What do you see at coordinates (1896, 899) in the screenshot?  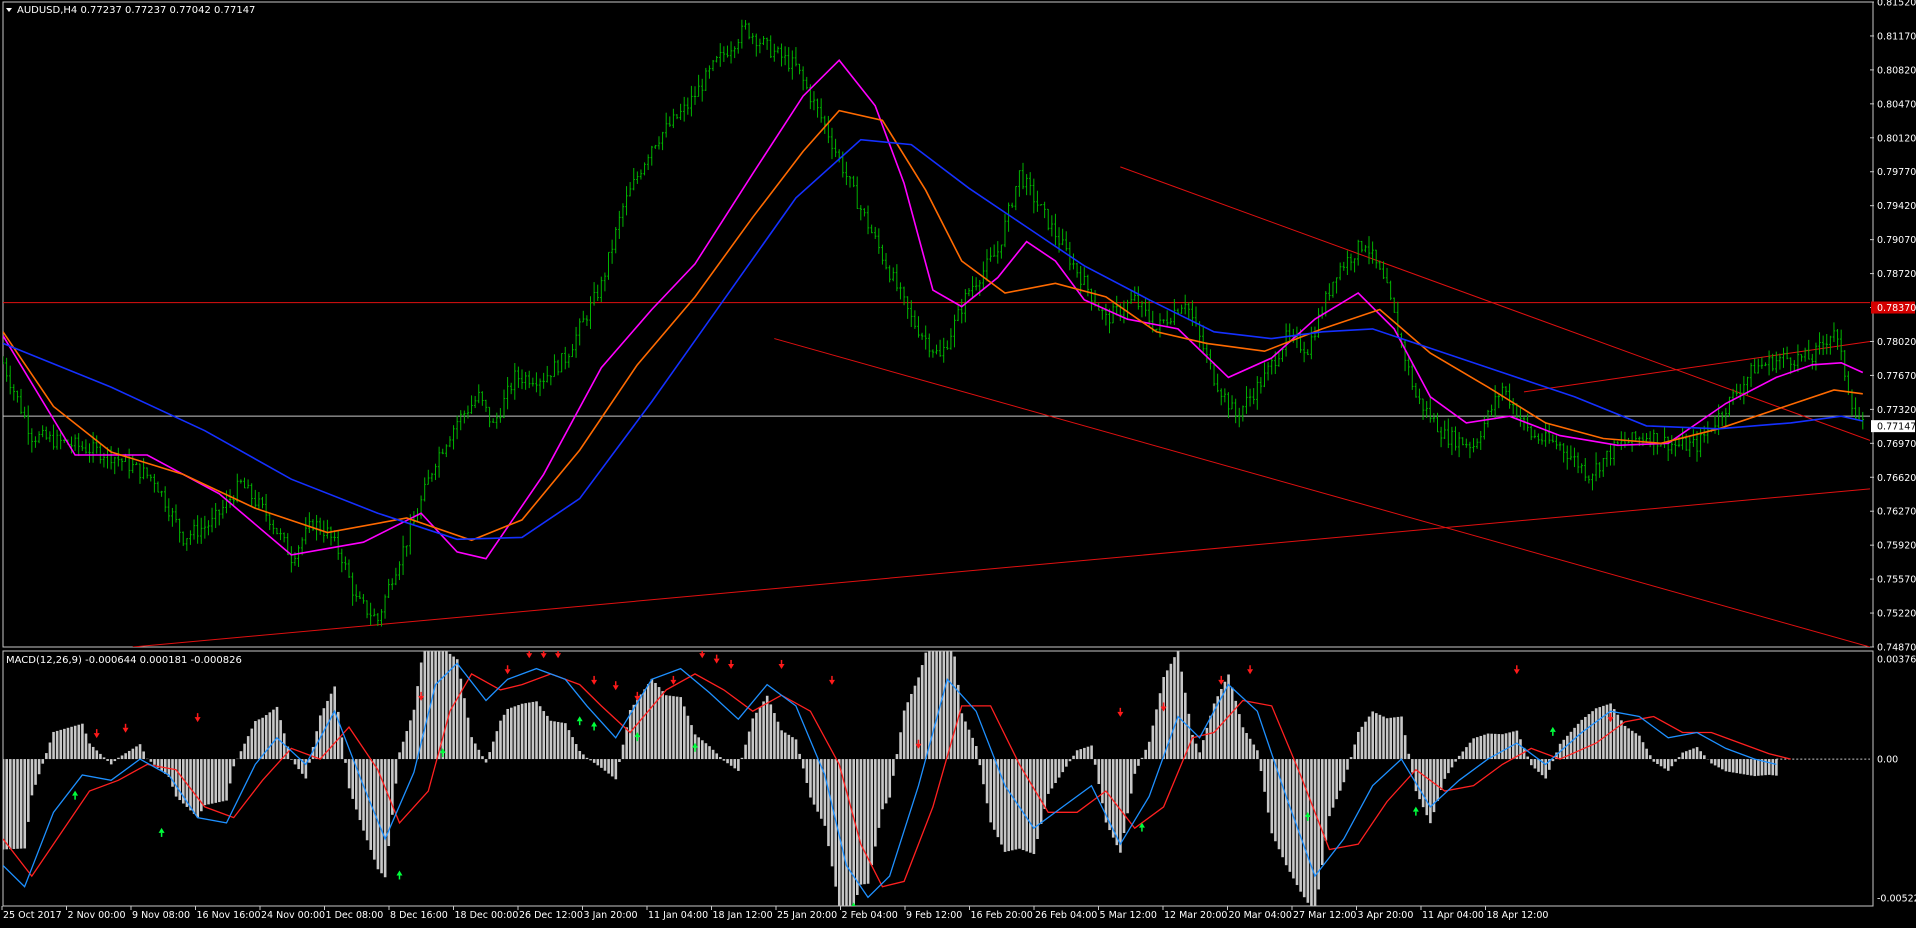 I see `macd-tick-label: -0.005223` at bounding box center [1896, 899].